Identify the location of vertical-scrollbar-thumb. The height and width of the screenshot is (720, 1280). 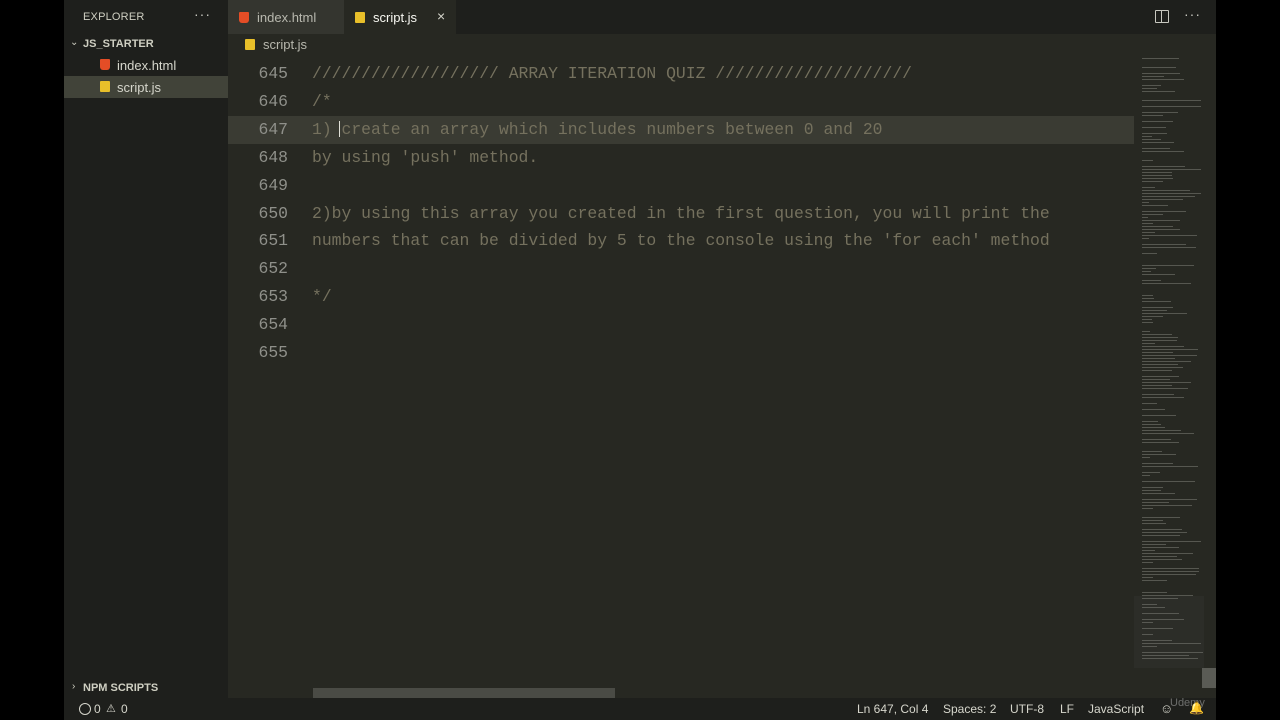
(1209, 678).